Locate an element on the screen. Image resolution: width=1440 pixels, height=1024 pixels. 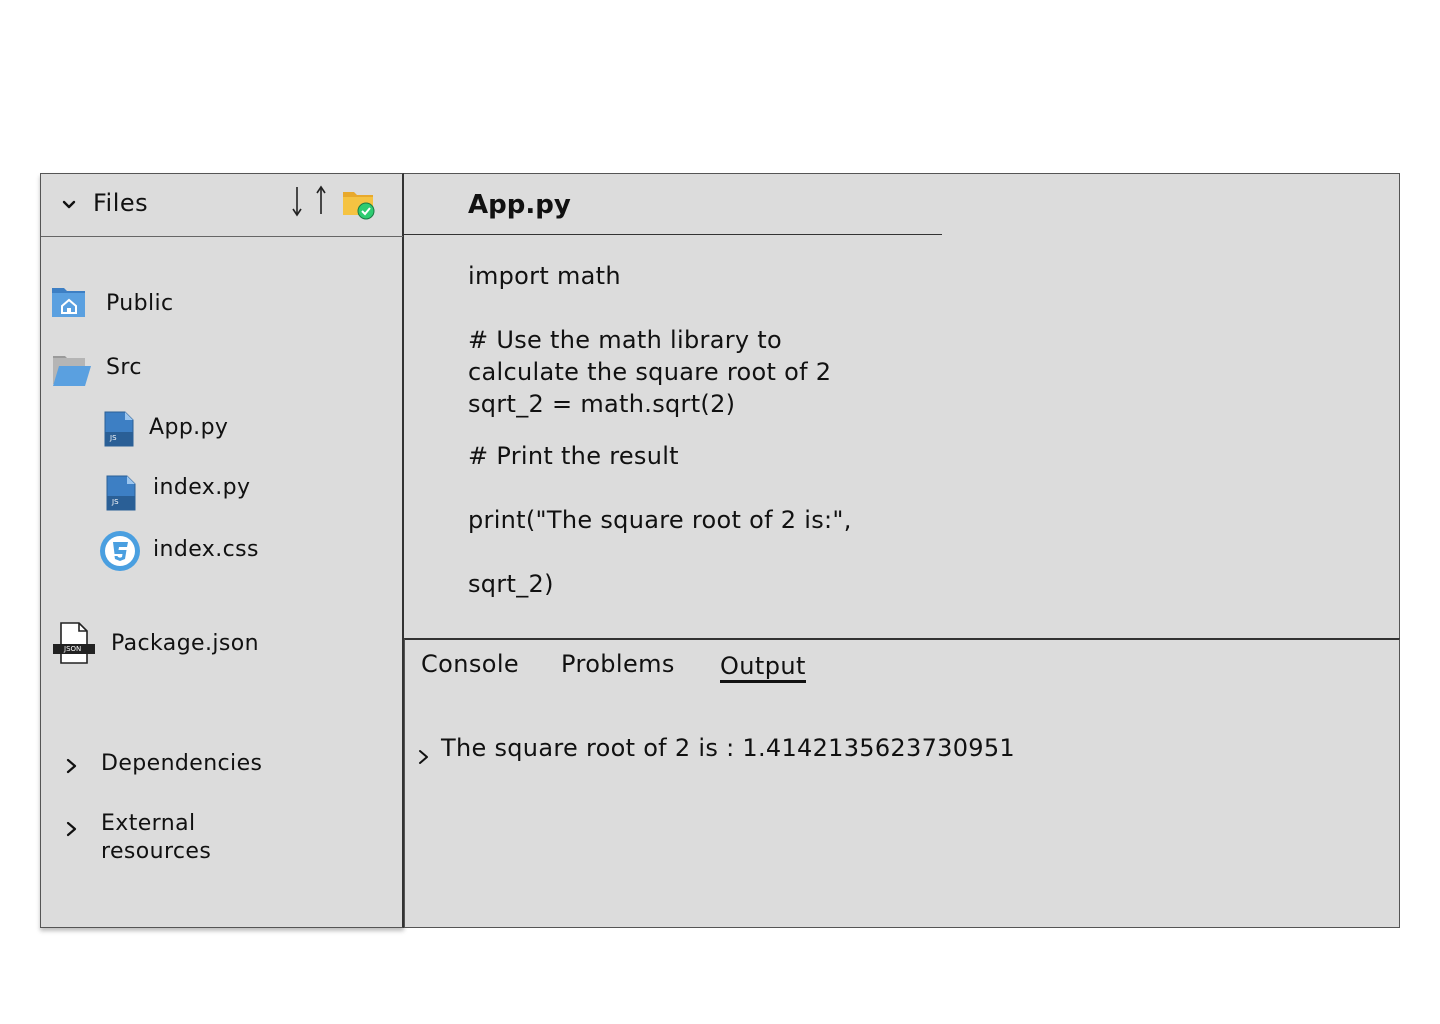
tree-item-label: index.py is located at coordinates (202, 487).